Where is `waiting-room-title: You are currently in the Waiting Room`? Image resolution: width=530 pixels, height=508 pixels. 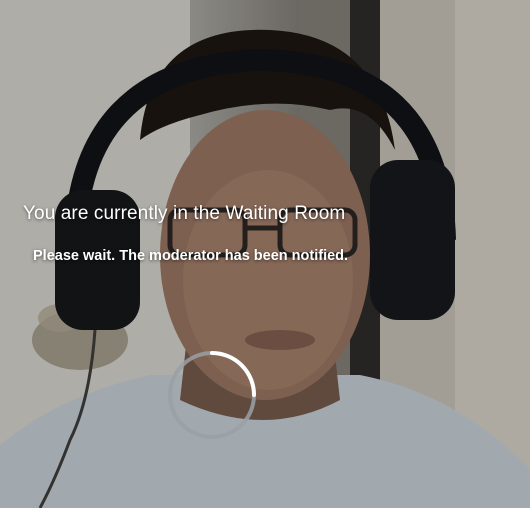 waiting-room-title: You are currently in the Waiting Room is located at coordinates (184, 213).